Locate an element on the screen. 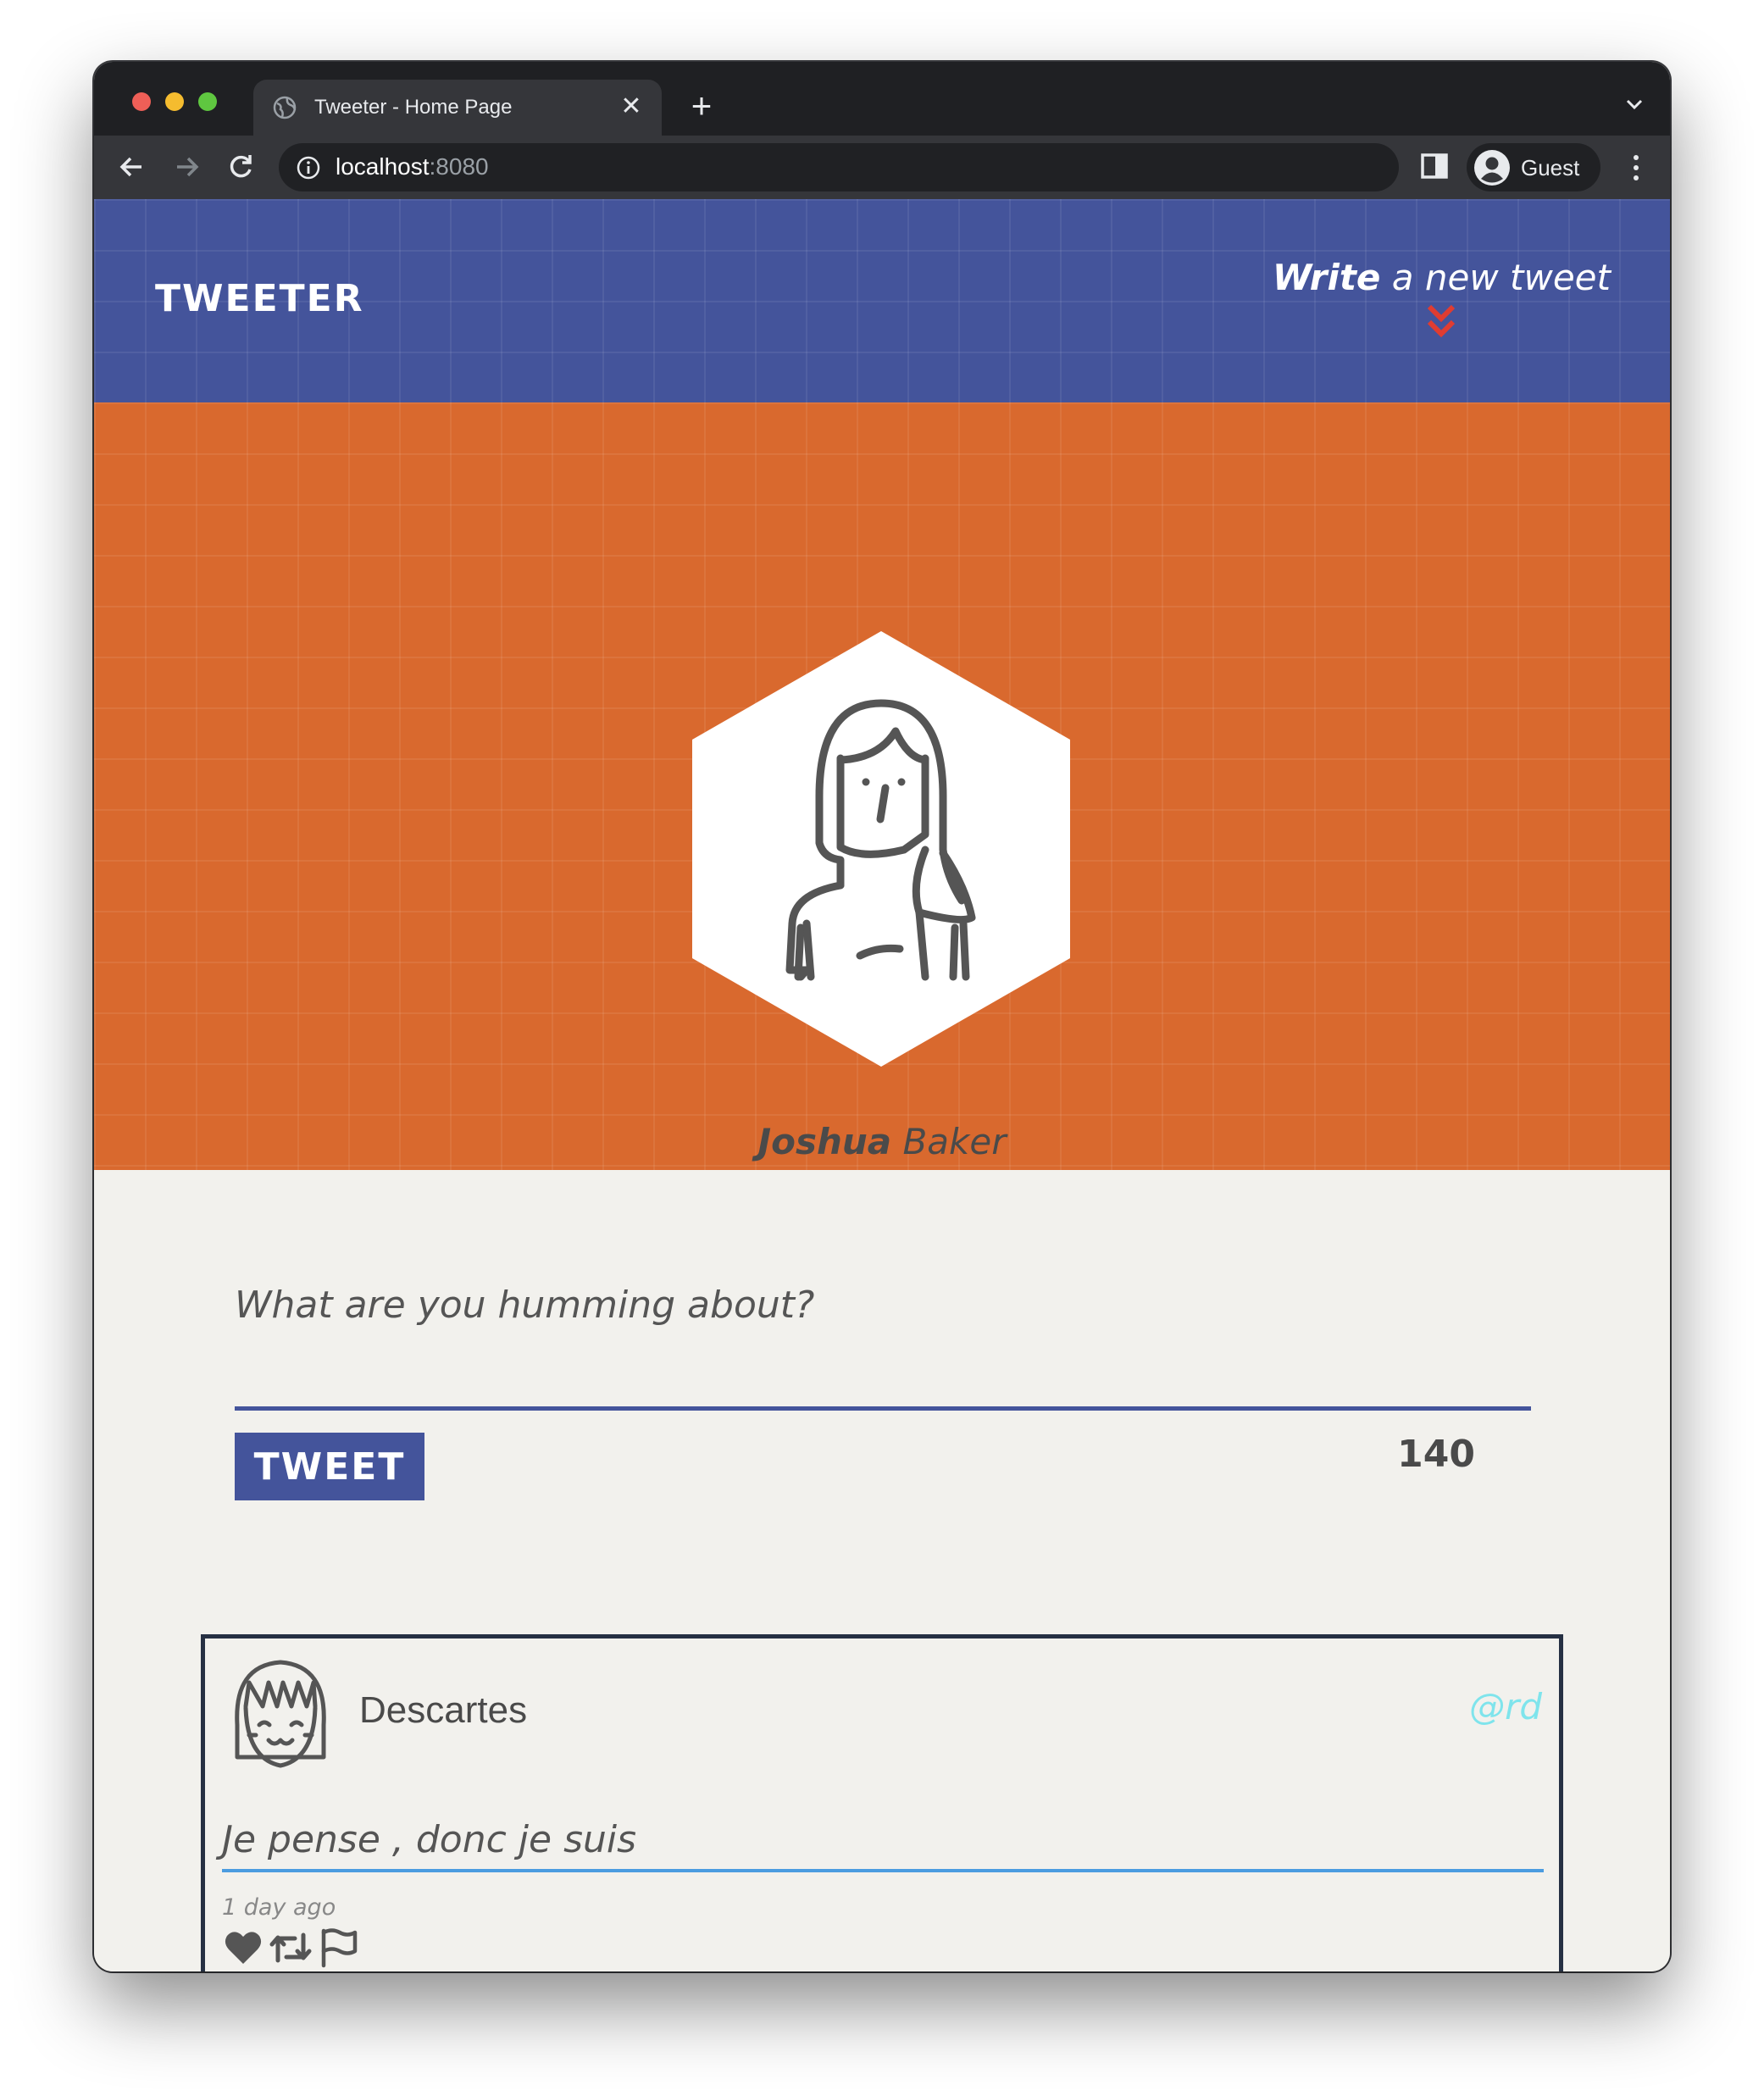 Image resolution: width=1764 pixels, height=2096 pixels. maximize-window-button is located at coordinates (208, 101).